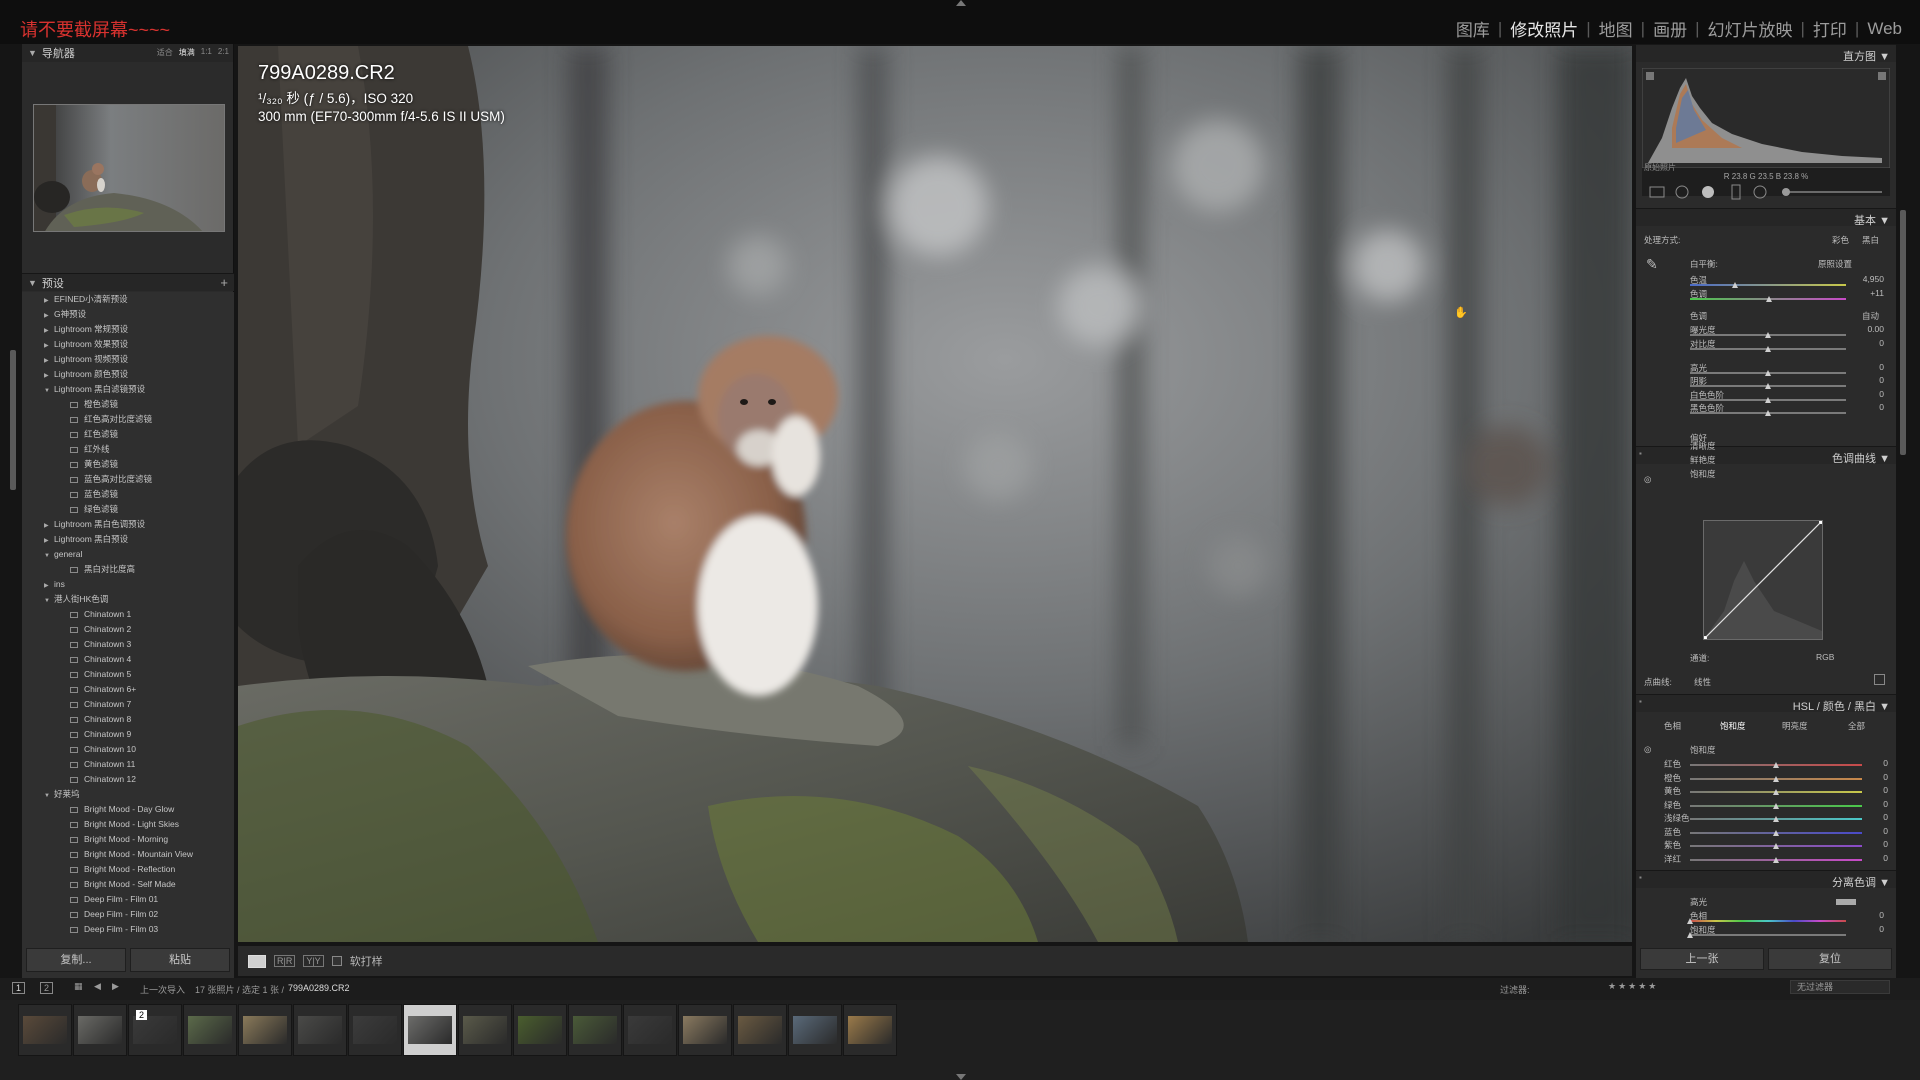 This screenshot has height=1080, width=1920. I want to click on preset-item: 橙色滤镜, so click(128, 404).